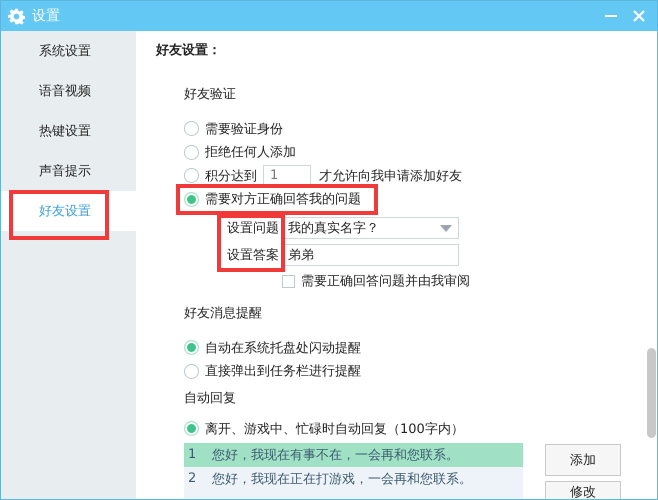 This screenshot has height=500, width=658. Describe the element at coordinates (342, 479) in the screenshot. I see `reply-text: 您好，我现在正在打游戏，一会再和您联系。` at that location.